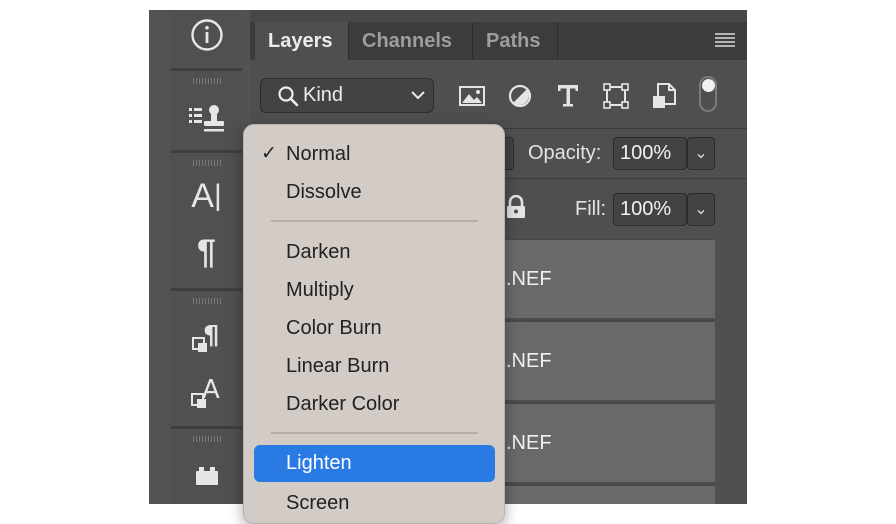  I want to click on menu-item-label: Screen, so click(318, 503).